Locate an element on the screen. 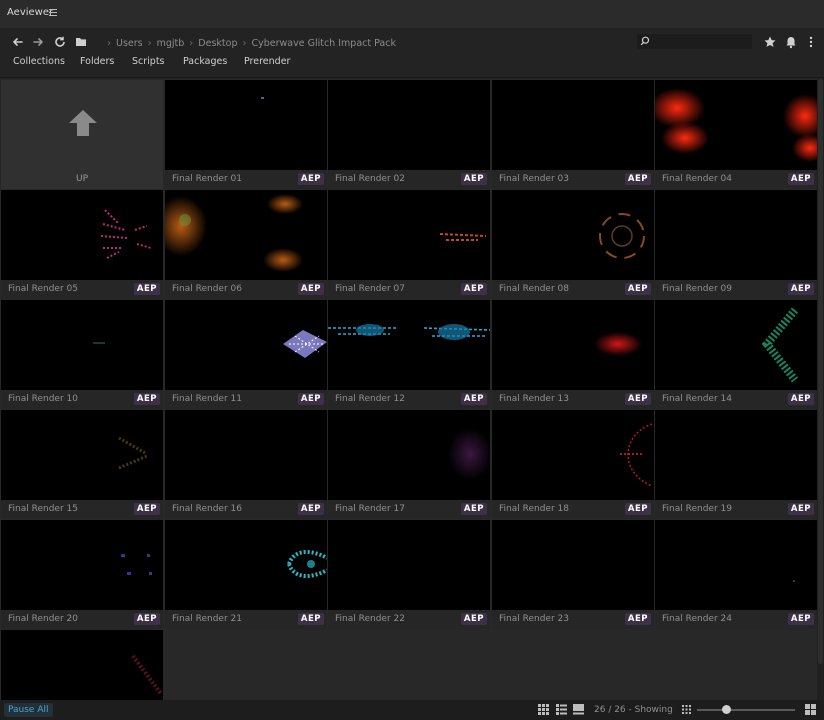 The image size is (824, 720). item-name: Final Render 21 is located at coordinates (207, 619).